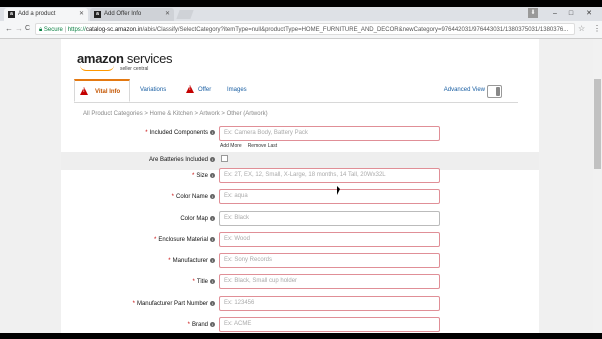 The height and width of the screenshot is (339, 602). Describe the element at coordinates (27, 29) in the screenshot. I see `reload-icon: C` at that location.